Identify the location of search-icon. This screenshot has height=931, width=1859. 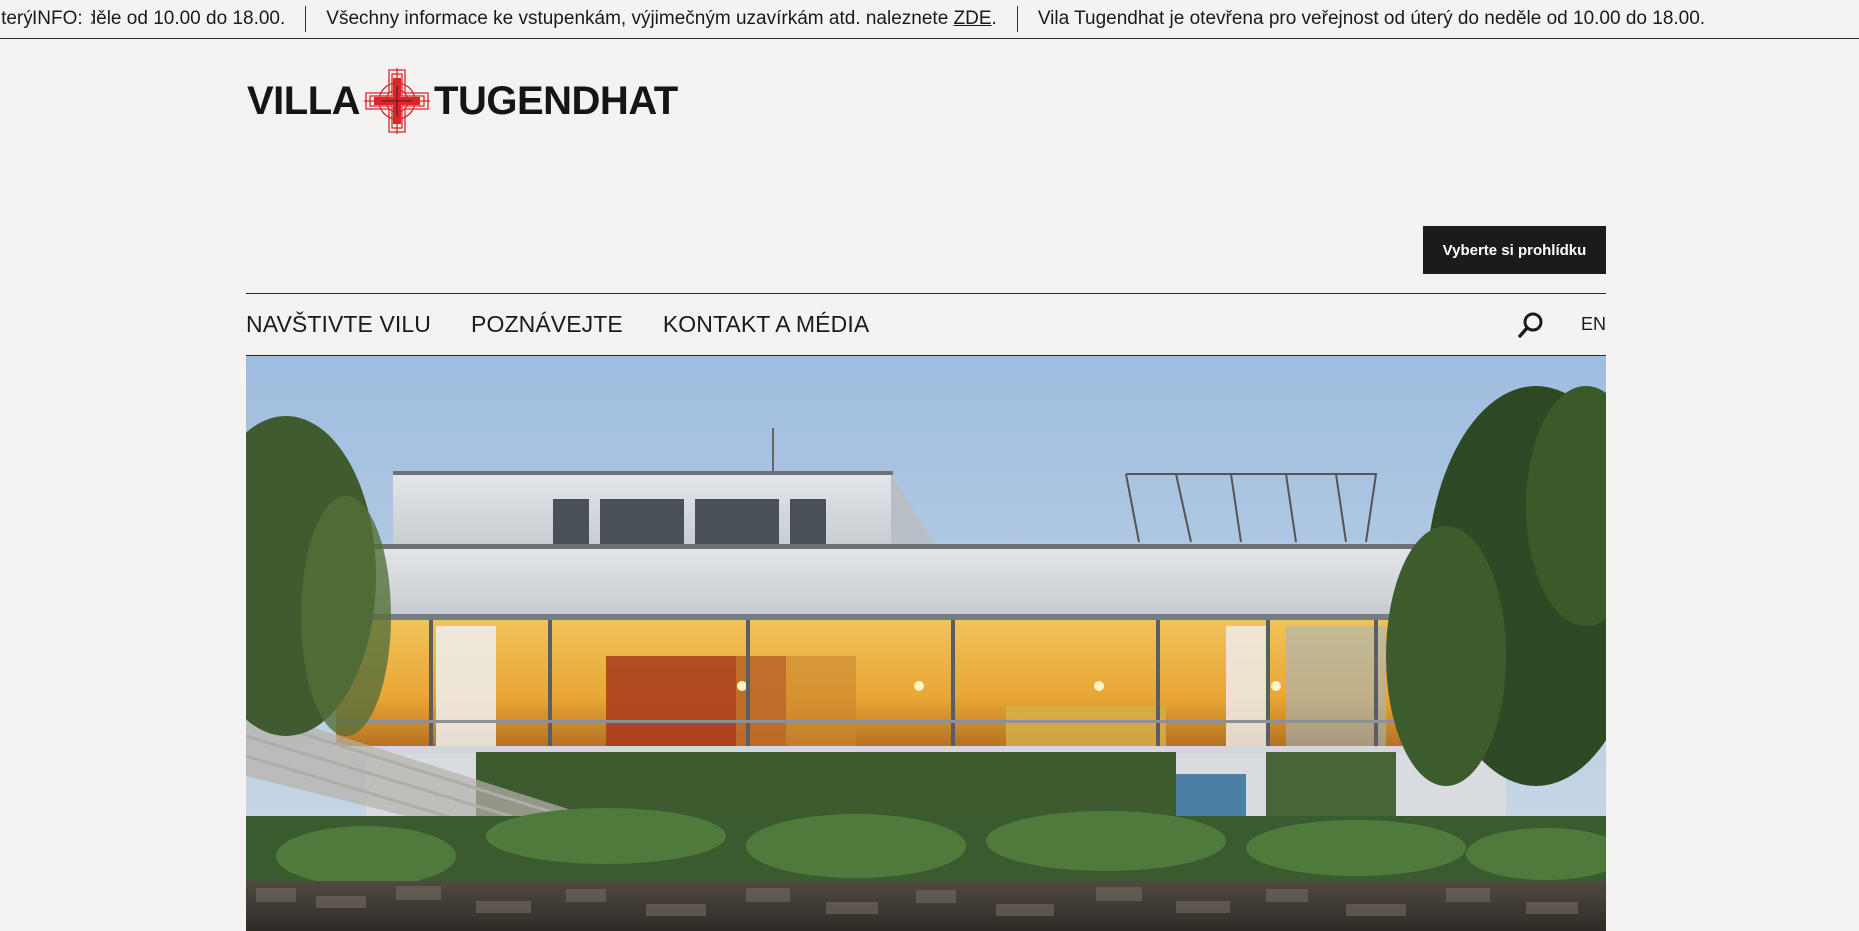
(1531, 325).